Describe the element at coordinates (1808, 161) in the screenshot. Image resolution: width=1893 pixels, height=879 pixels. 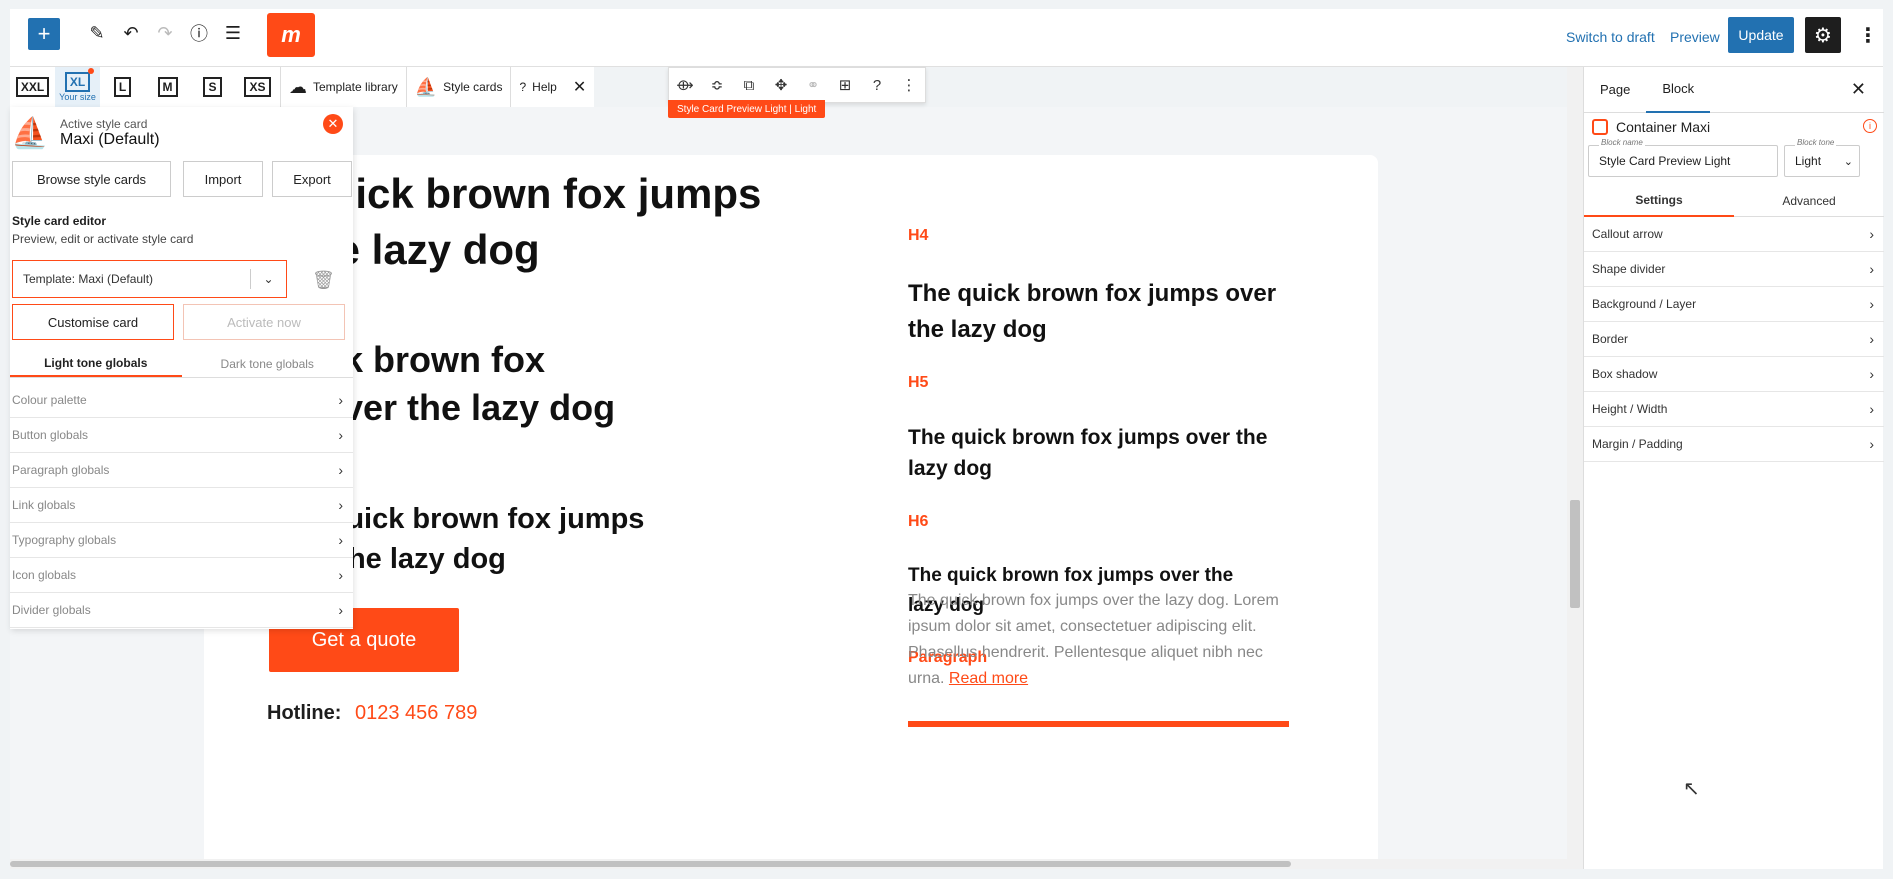
I see `block-tone-value: Light` at that location.